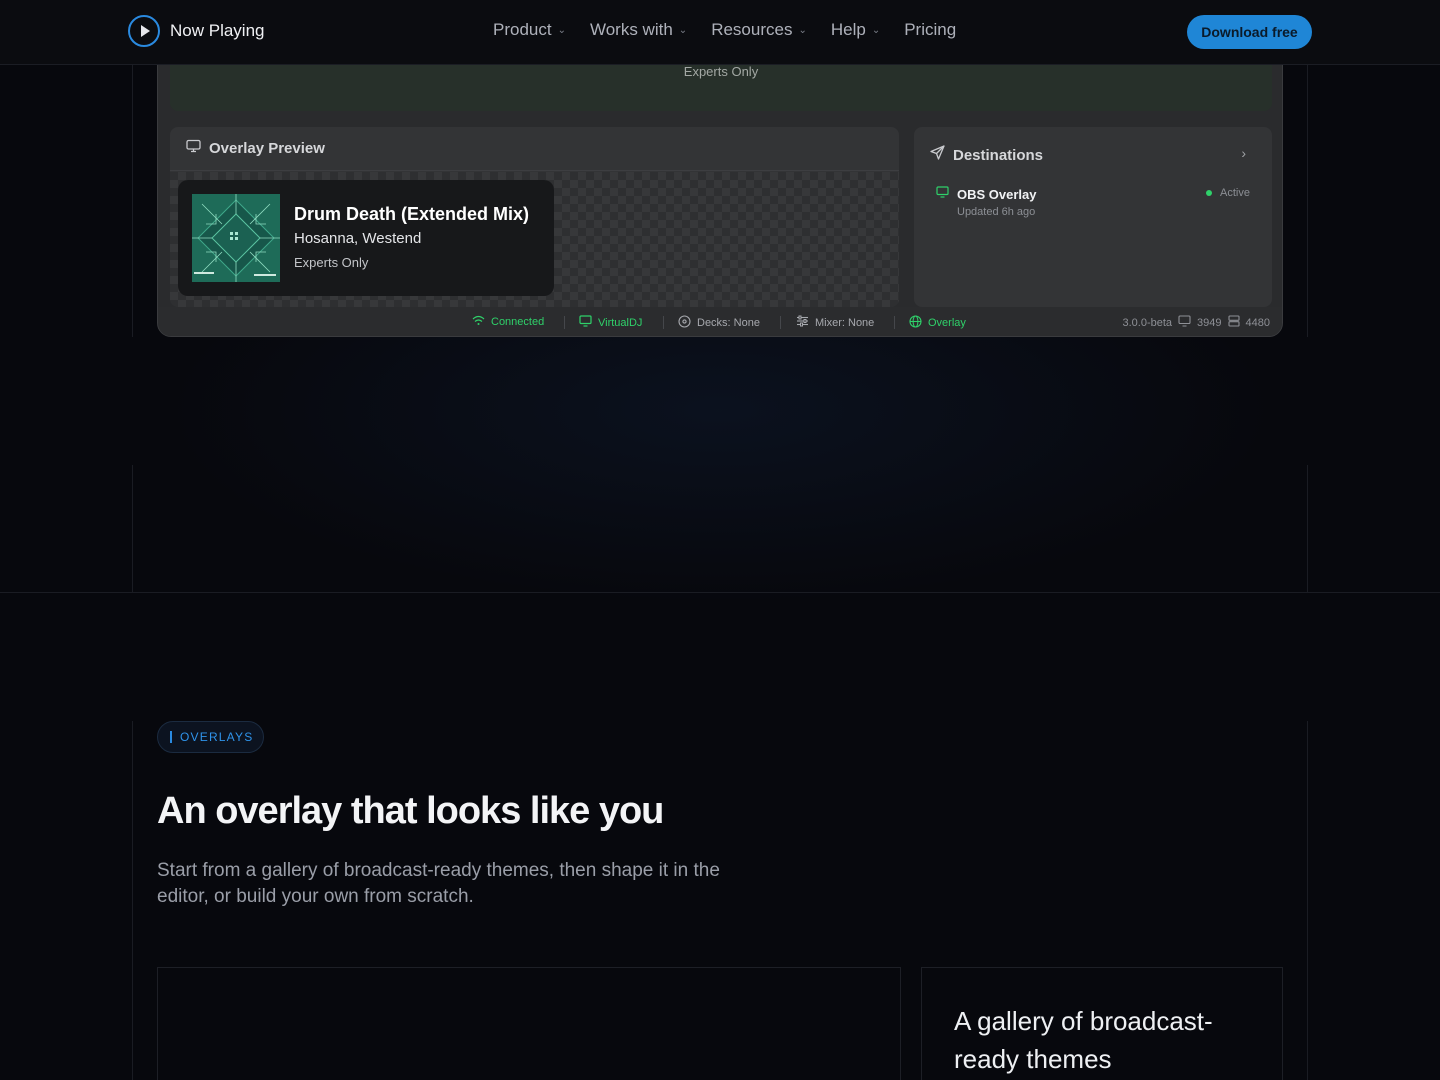  What do you see at coordinates (937, 155) in the screenshot?
I see `send-icon` at bounding box center [937, 155].